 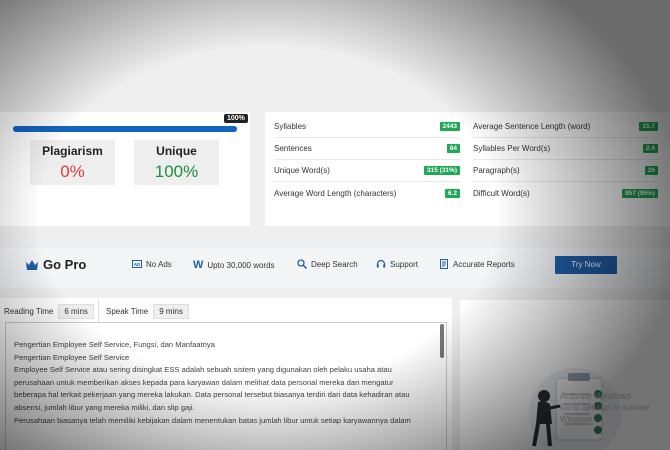 I want to click on try-now-button: Try Now, so click(x=586, y=265).